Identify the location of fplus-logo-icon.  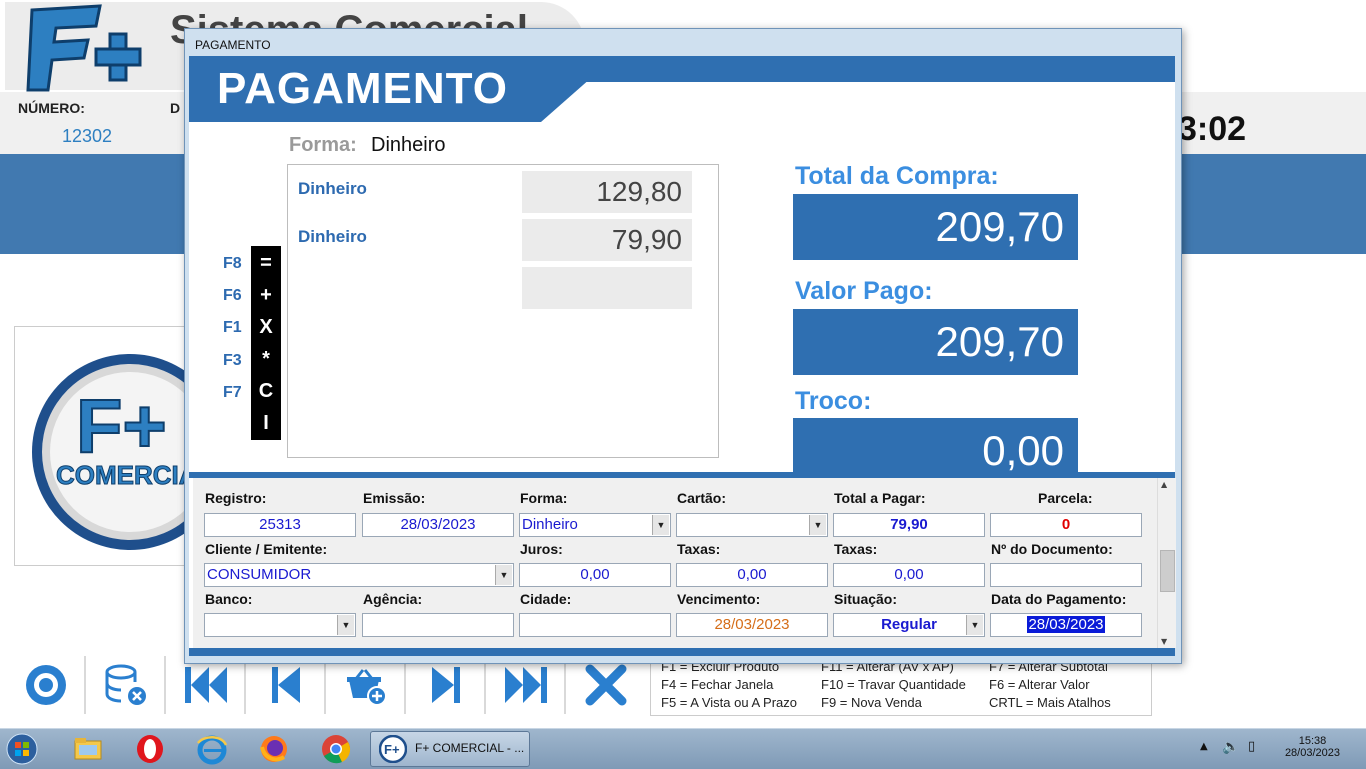
(84, 48).